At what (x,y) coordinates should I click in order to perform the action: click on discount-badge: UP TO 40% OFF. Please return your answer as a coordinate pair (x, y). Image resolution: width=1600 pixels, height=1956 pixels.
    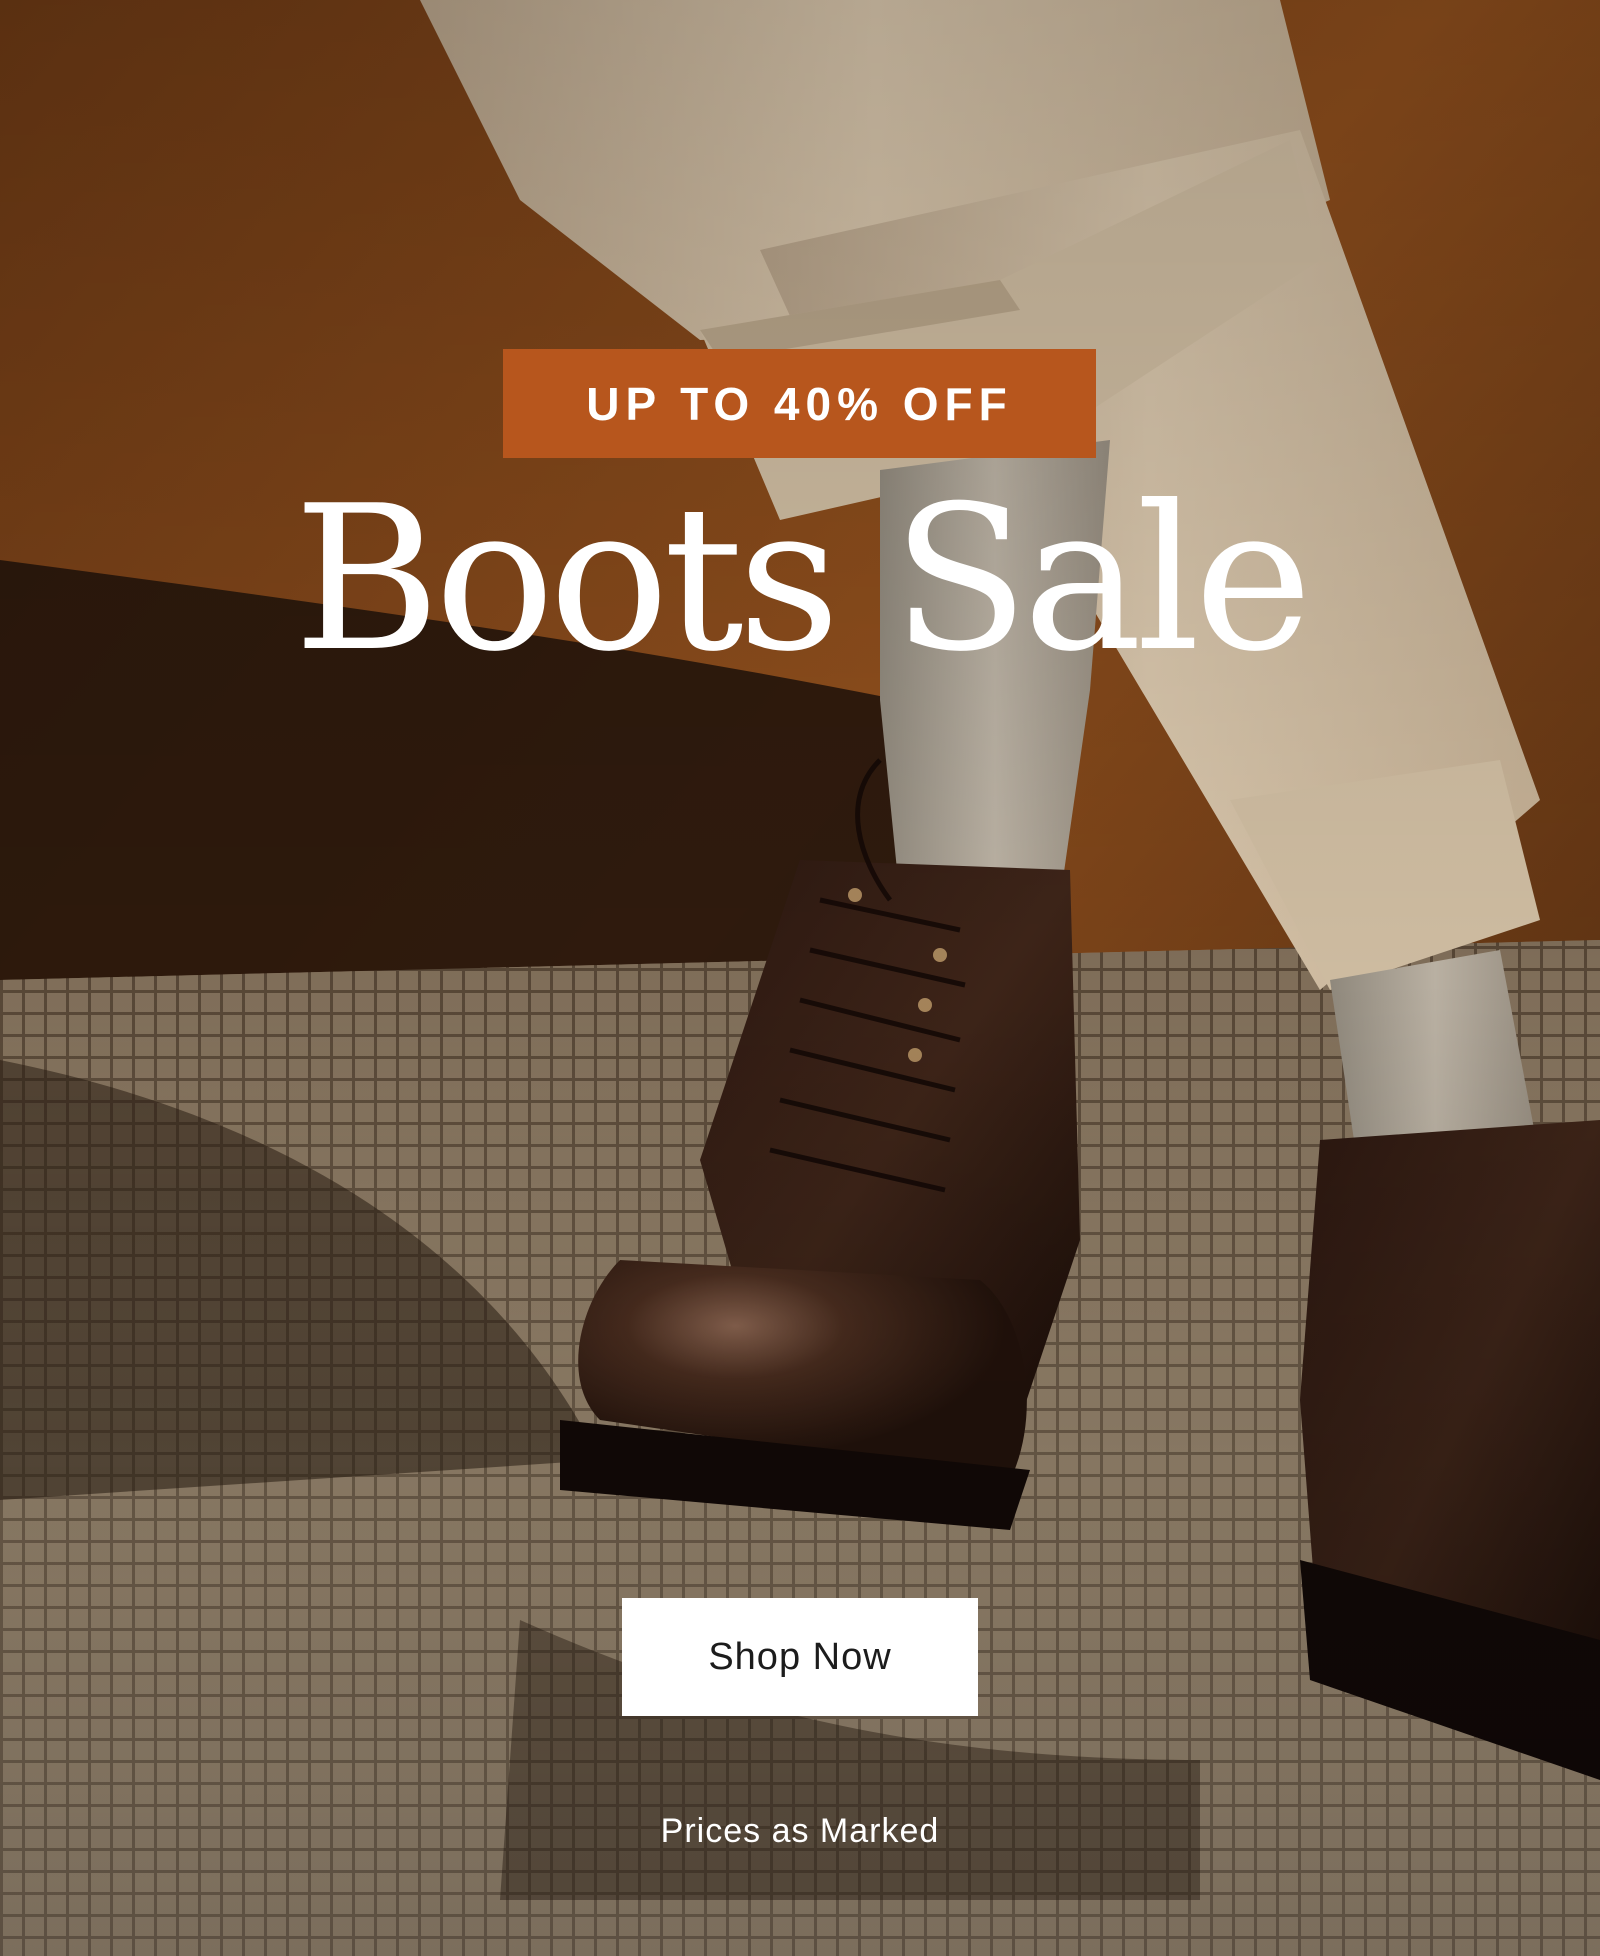
    Looking at the image, I should click on (799, 403).